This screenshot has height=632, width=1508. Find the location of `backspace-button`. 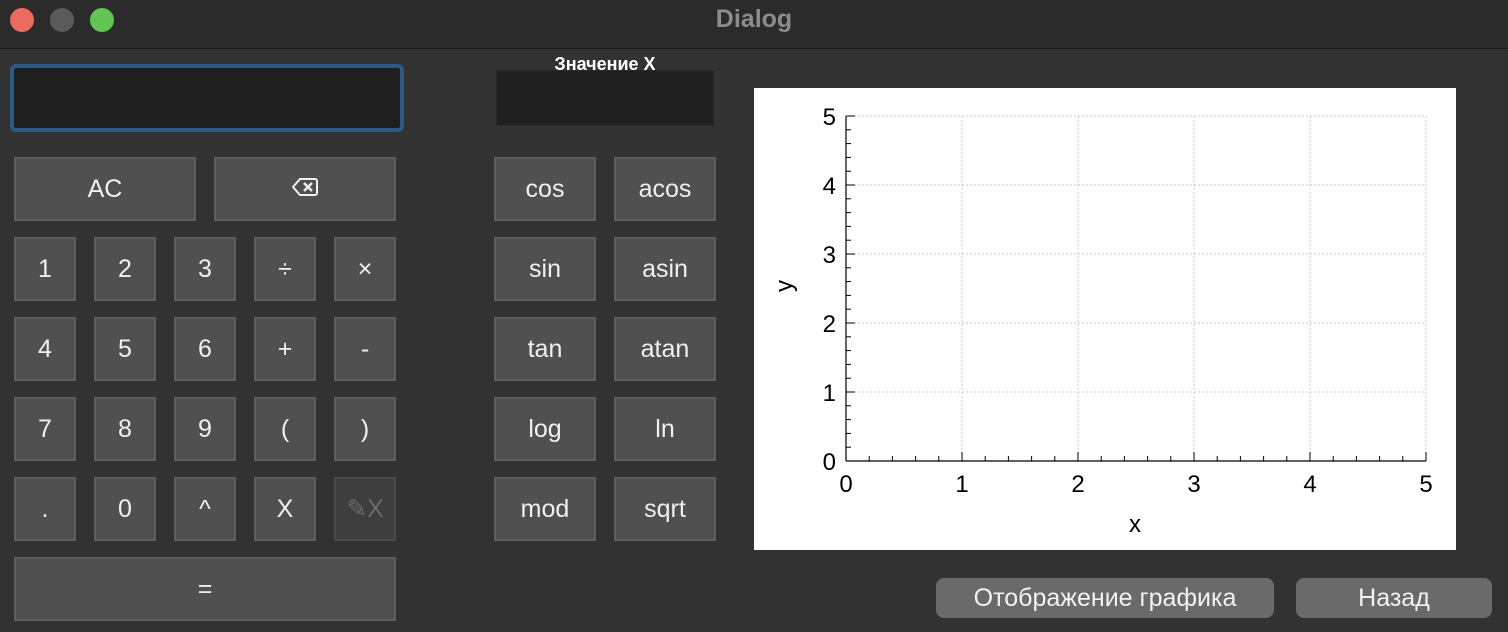

backspace-button is located at coordinates (305, 189).